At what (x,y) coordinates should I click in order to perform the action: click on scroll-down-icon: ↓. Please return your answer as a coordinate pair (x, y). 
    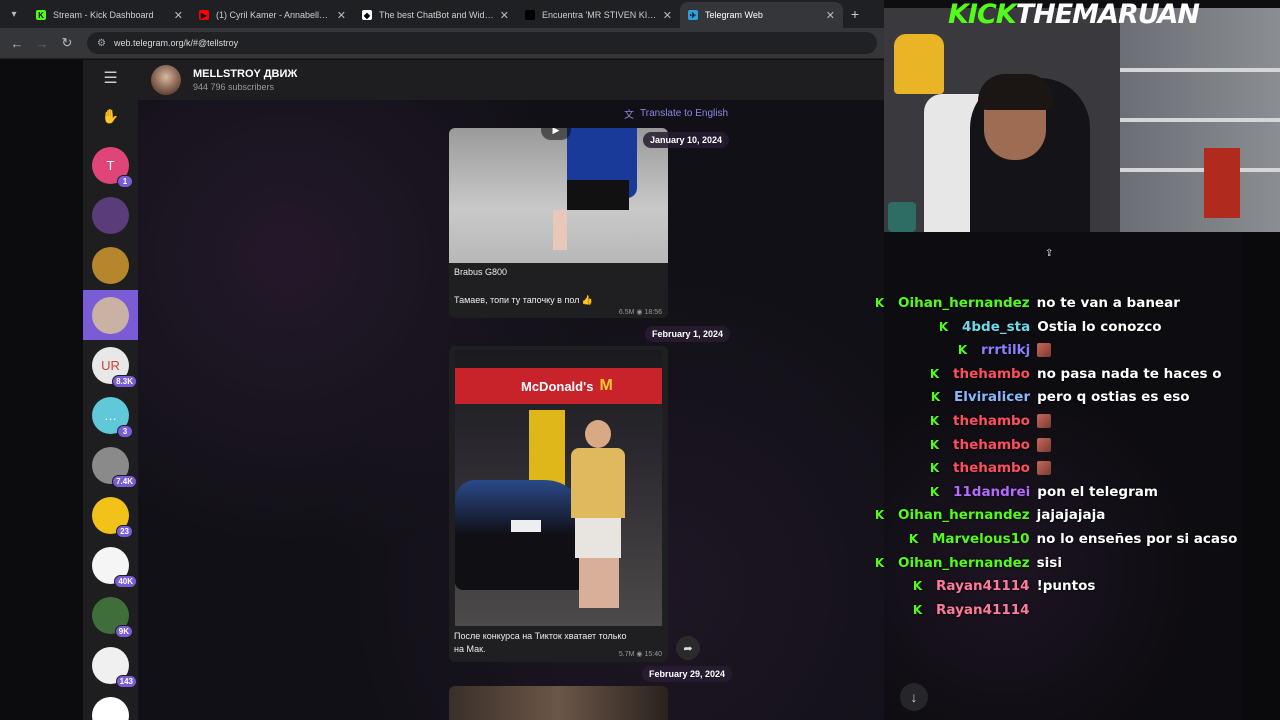
    Looking at the image, I should click on (914, 697).